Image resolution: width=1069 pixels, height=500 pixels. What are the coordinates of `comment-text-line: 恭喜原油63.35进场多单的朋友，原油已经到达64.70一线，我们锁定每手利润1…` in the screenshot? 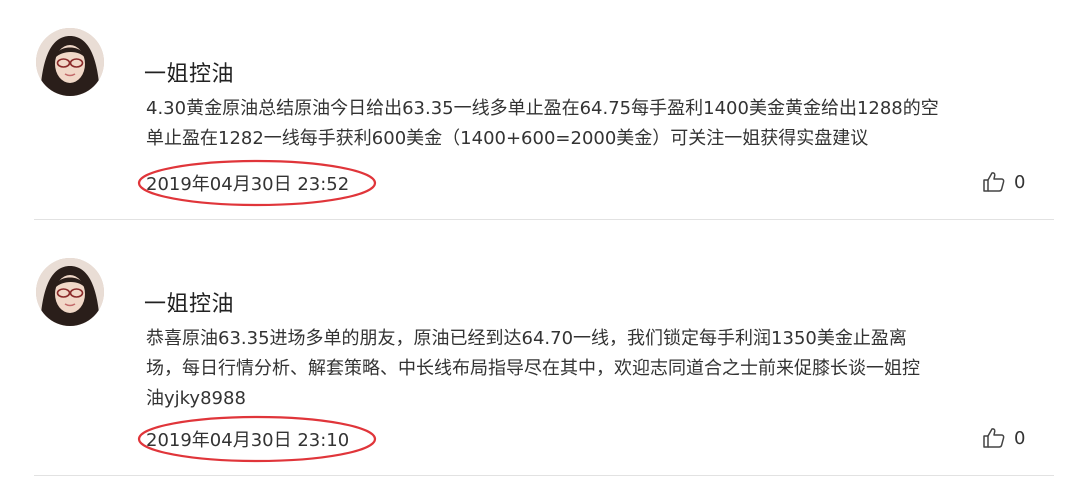 It's located at (526, 338).